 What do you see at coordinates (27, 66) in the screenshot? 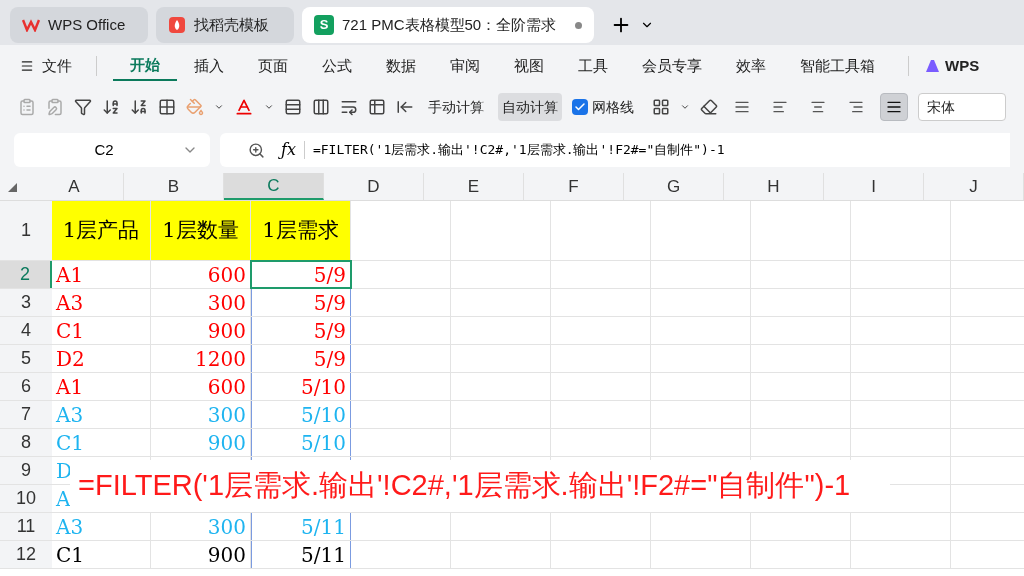
I see `menu-icon` at bounding box center [27, 66].